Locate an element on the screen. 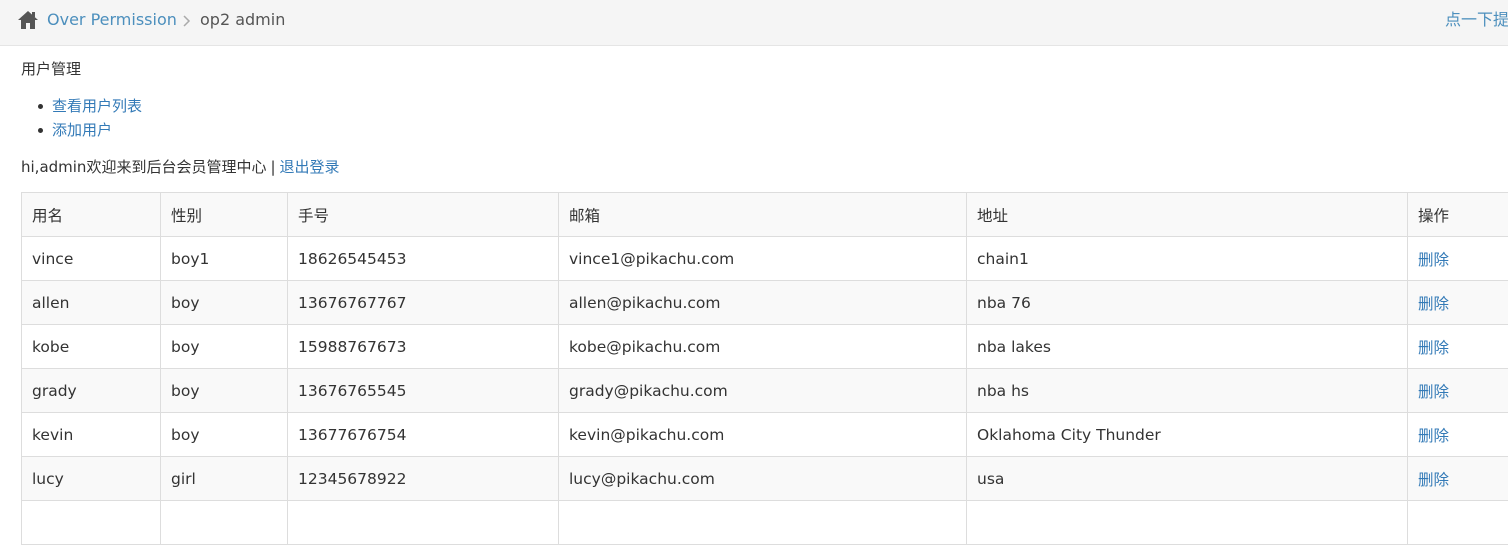  cell-phone: 13677676754 is located at coordinates (423, 435).